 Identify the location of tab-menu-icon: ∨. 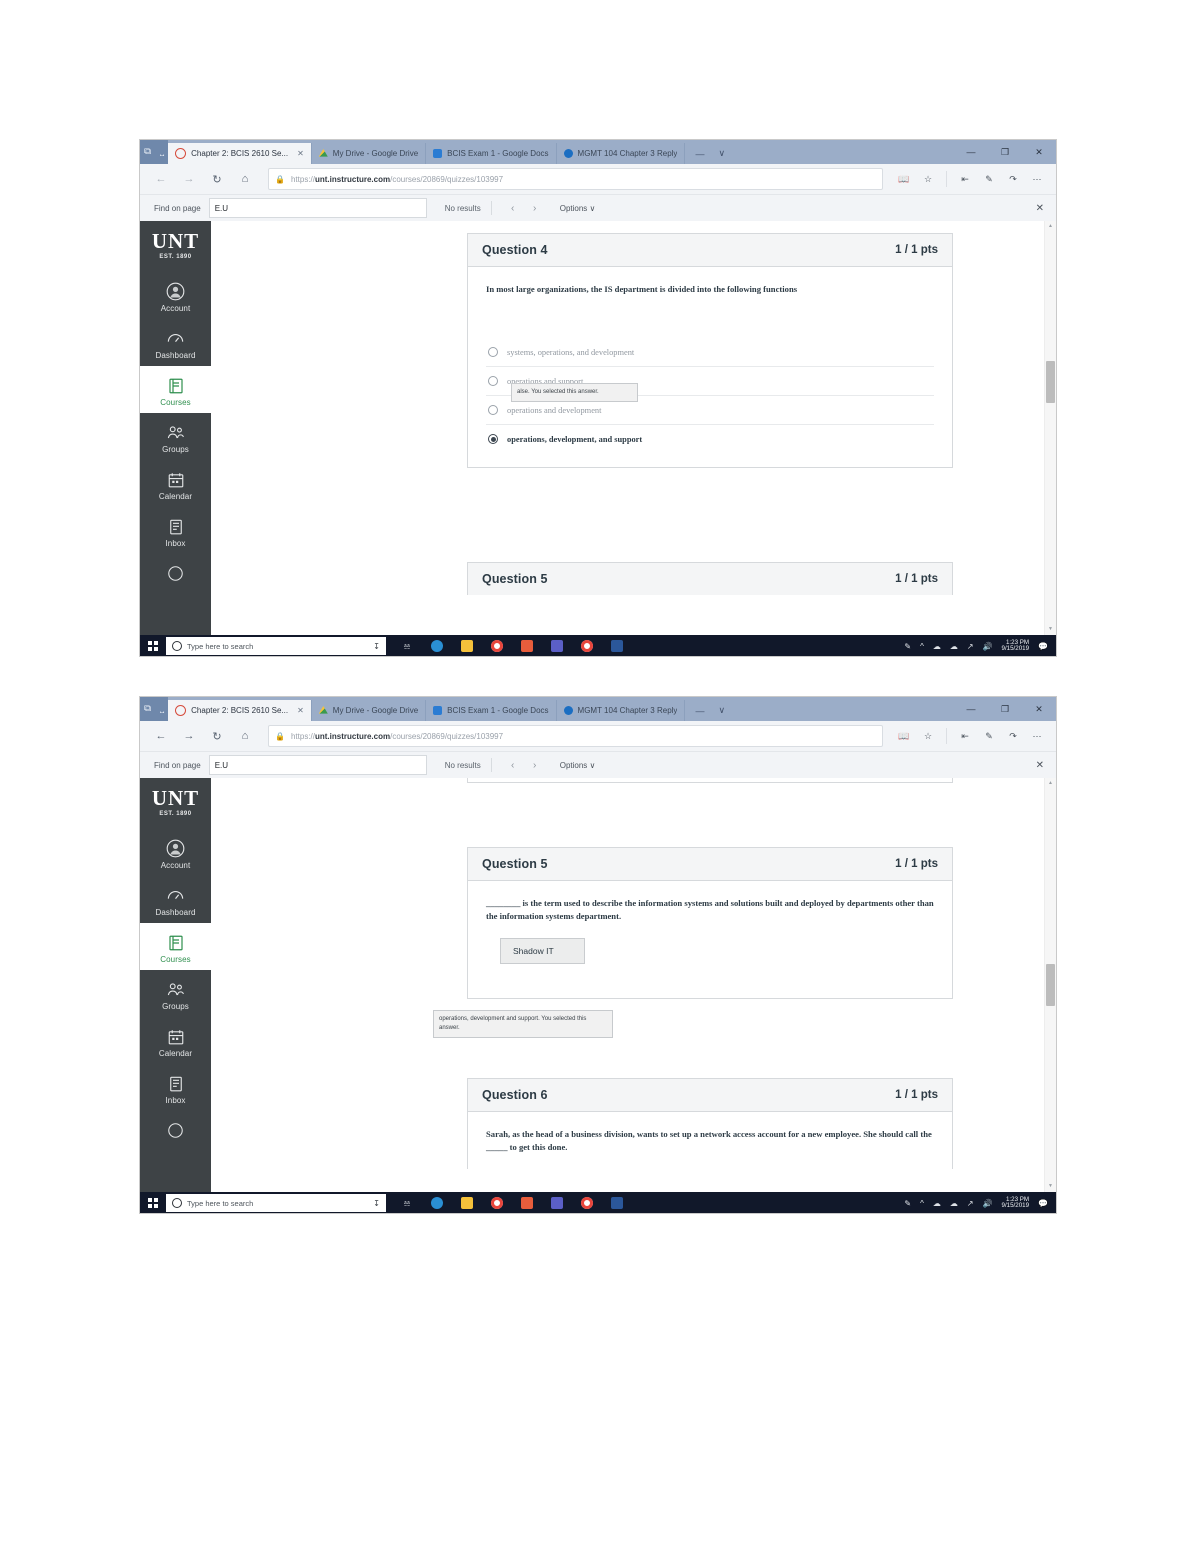
(721, 710).